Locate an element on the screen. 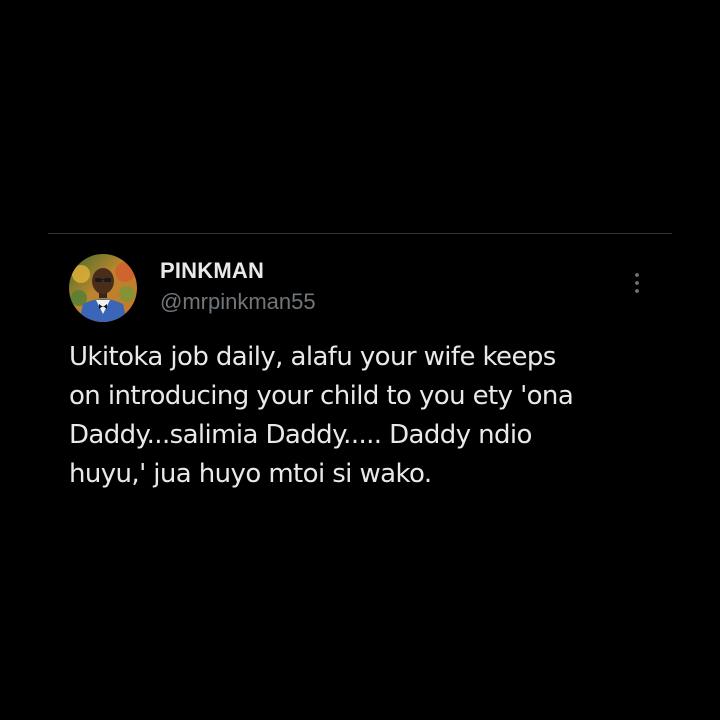 The height and width of the screenshot is (720, 720). user-handle: @mrpinkman55 is located at coordinates (238, 302).